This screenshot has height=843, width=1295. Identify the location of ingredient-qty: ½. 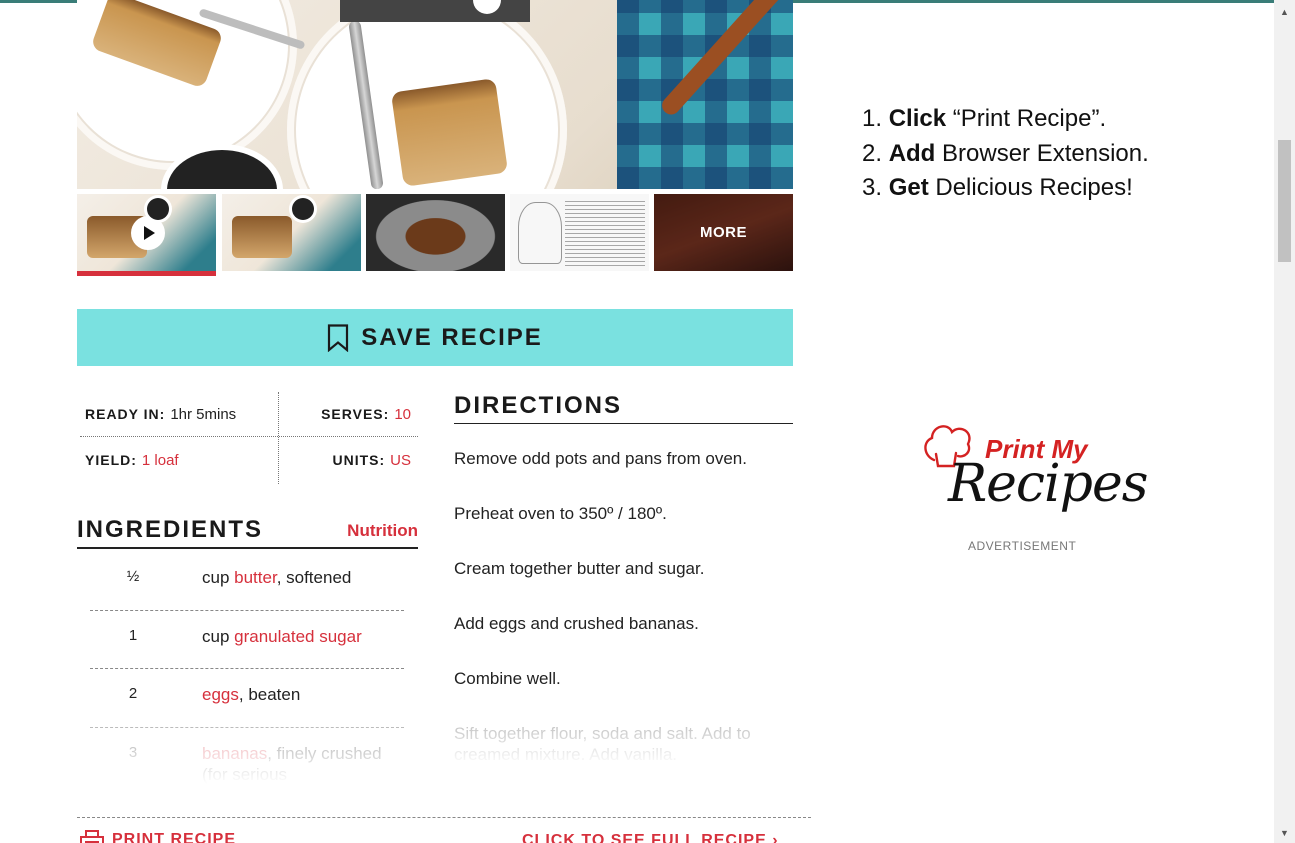
(133, 576).